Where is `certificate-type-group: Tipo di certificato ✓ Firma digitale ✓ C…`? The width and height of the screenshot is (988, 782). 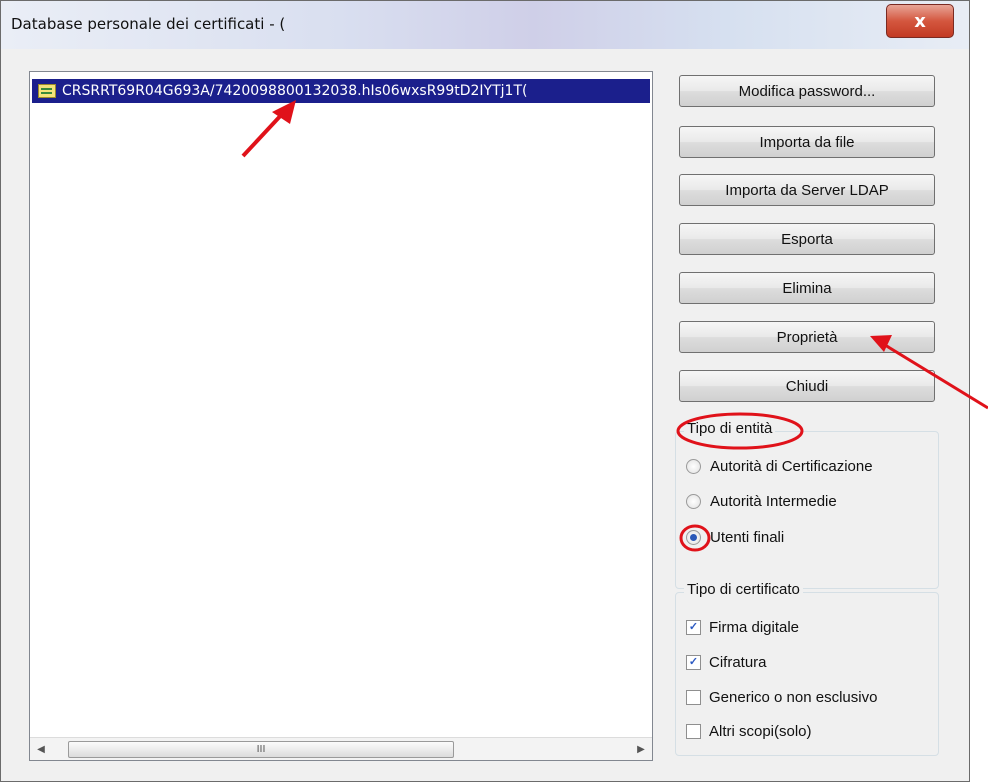
certificate-type-group: Tipo di certificato ✓ Firma digitale ✓ C… is located at coordinates (807, 668).